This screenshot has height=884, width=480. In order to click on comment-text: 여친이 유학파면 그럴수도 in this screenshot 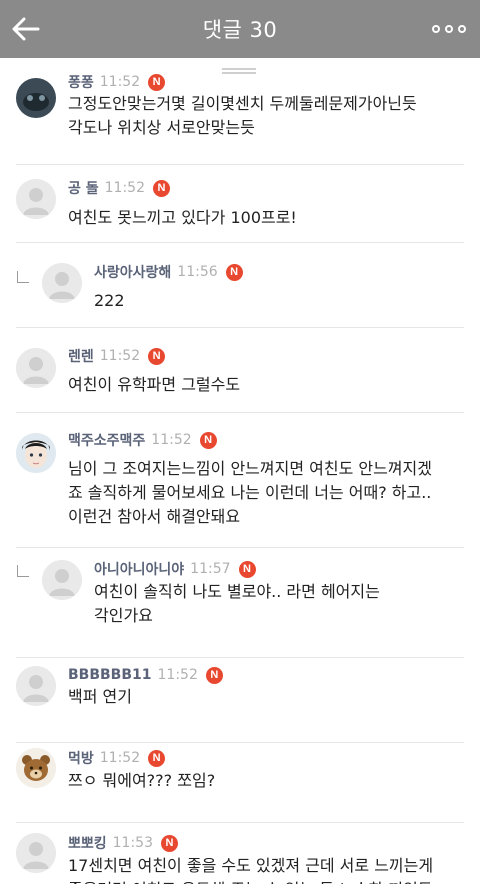, I will do `click(154, 384)`.